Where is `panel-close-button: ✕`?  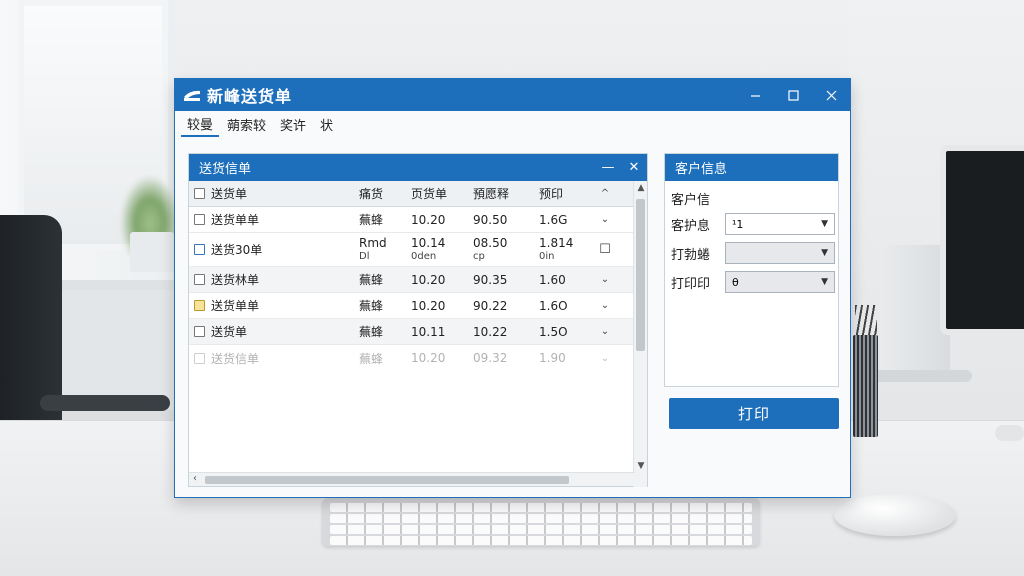
panel-close-button: ✕ is located at coordinates (634, 167).